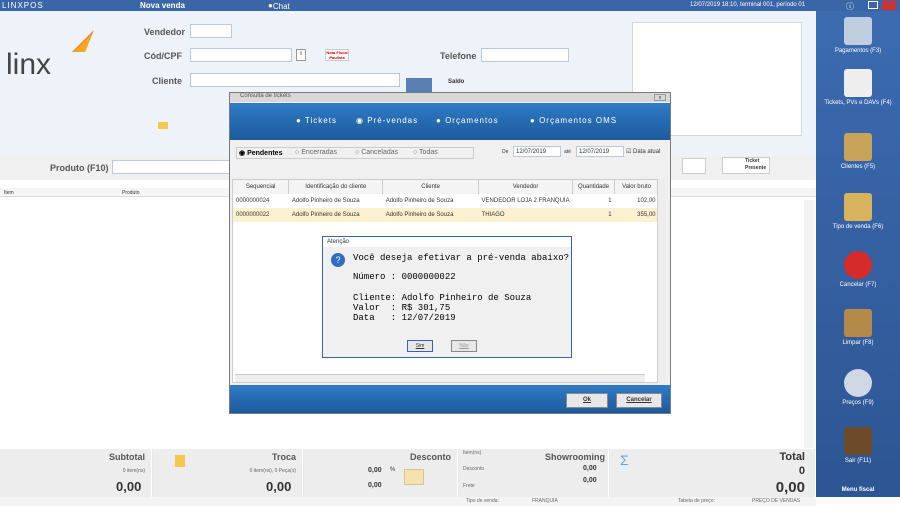  What do you see at coordinates (272, 471) in the screenshot?
I see `troca-items: 0 item(ns), 0 Peça(s)` at bounding box center [272, 471].